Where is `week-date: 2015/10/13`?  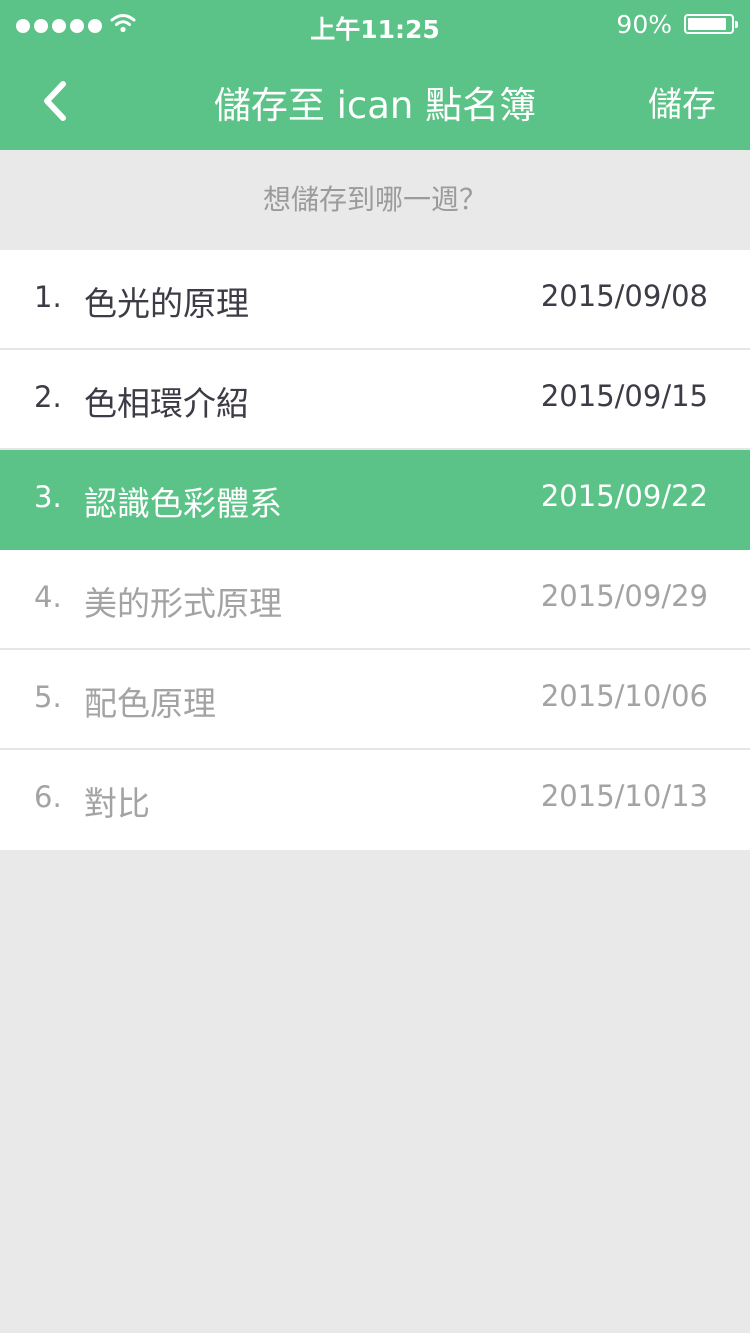
week-date: 2015/10/13 is located at coordinates (624, 796).